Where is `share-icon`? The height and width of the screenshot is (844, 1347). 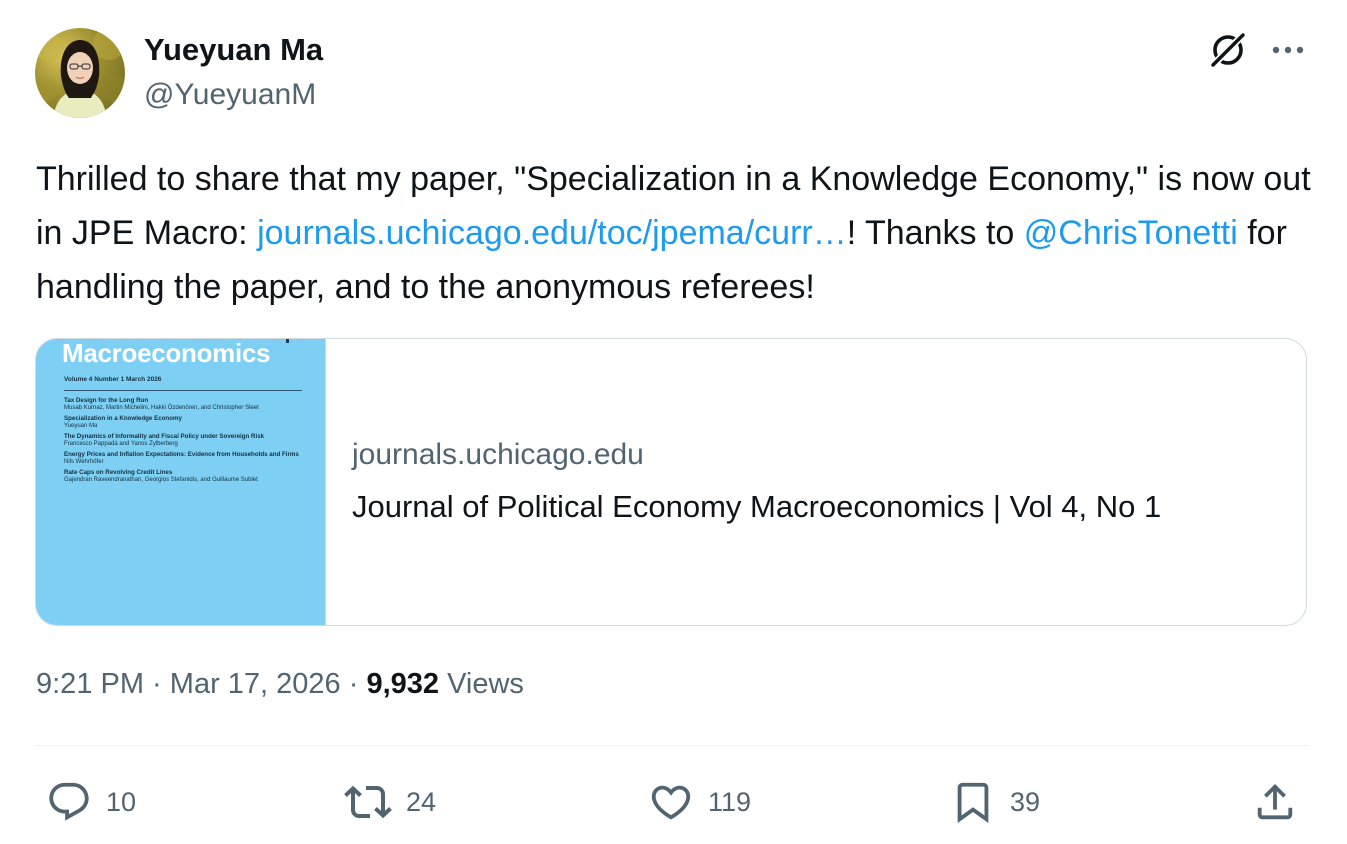
share-icon is located at coordinates (1275, 801).